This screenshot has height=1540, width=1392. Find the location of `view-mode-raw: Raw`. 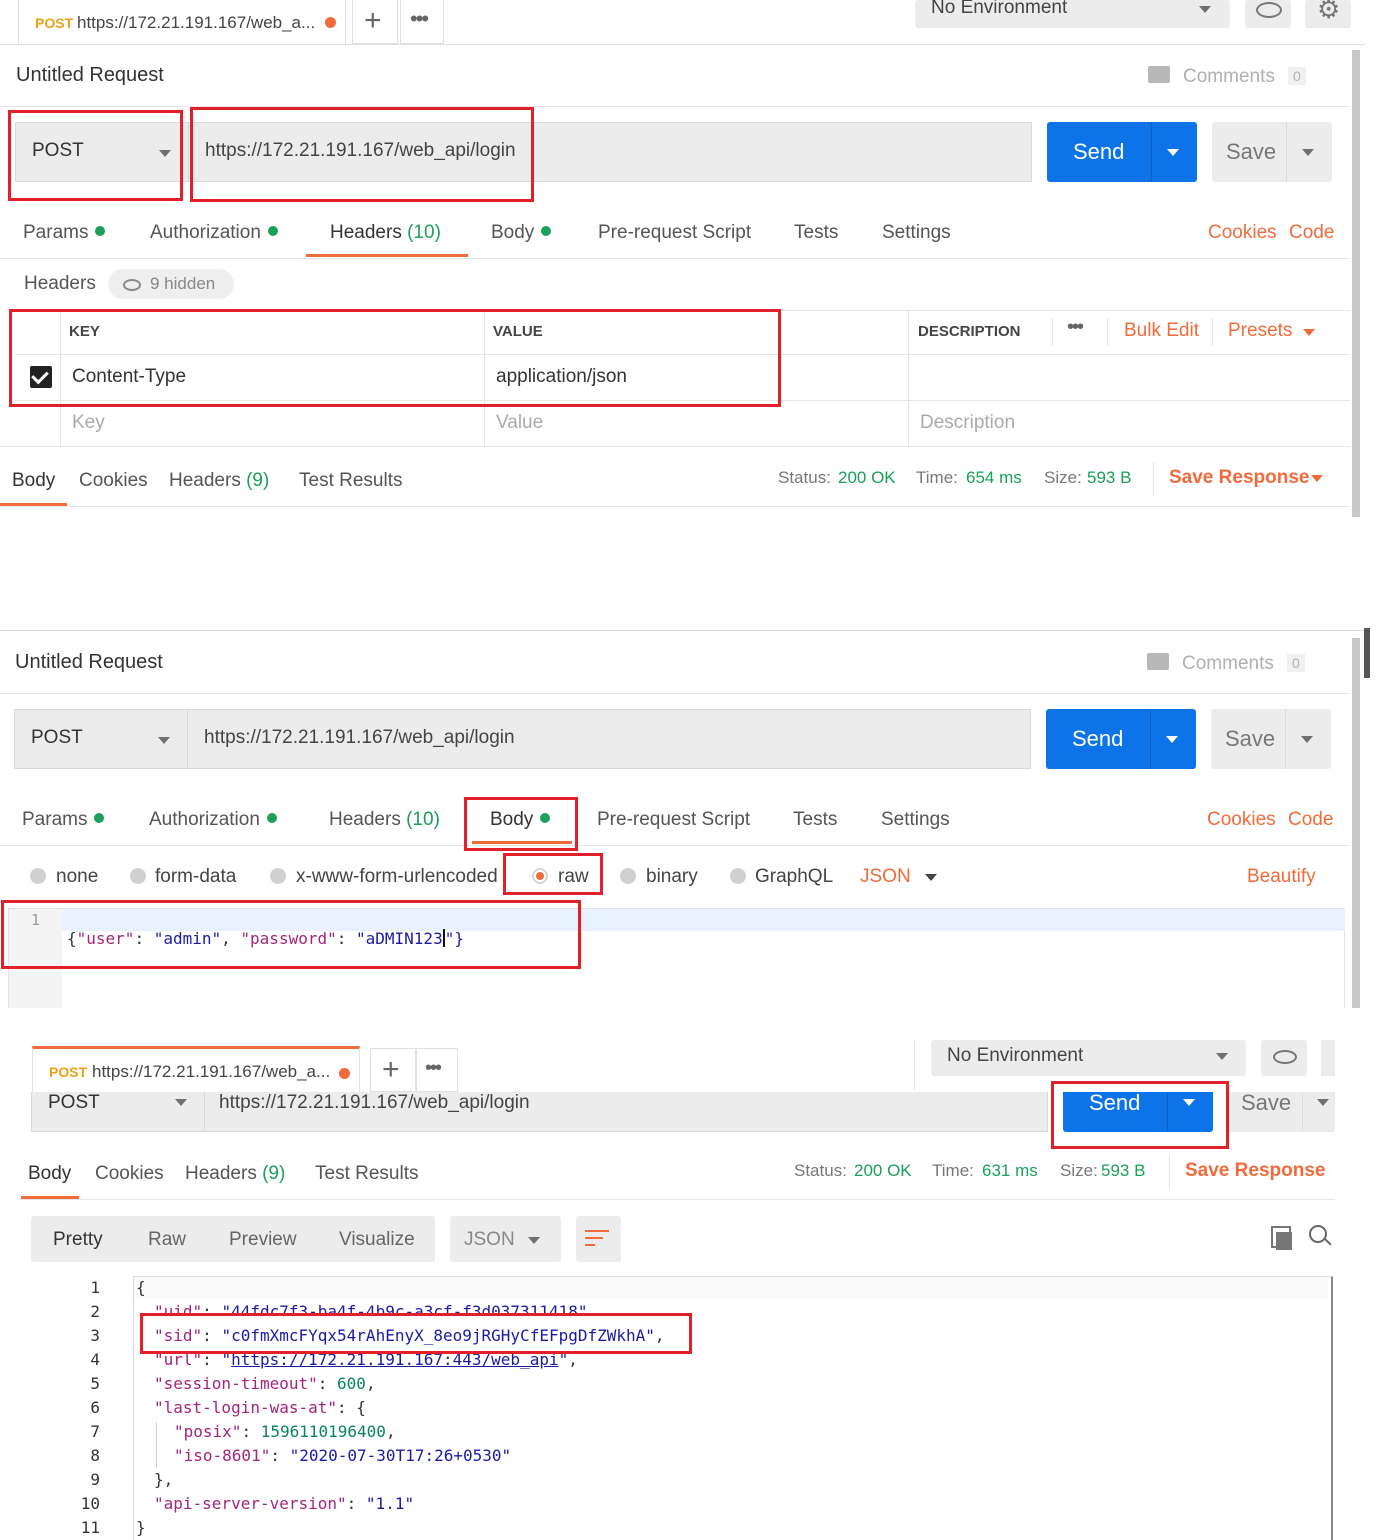

view-mode-raw: Raw is located at coordinates (167, 1240).